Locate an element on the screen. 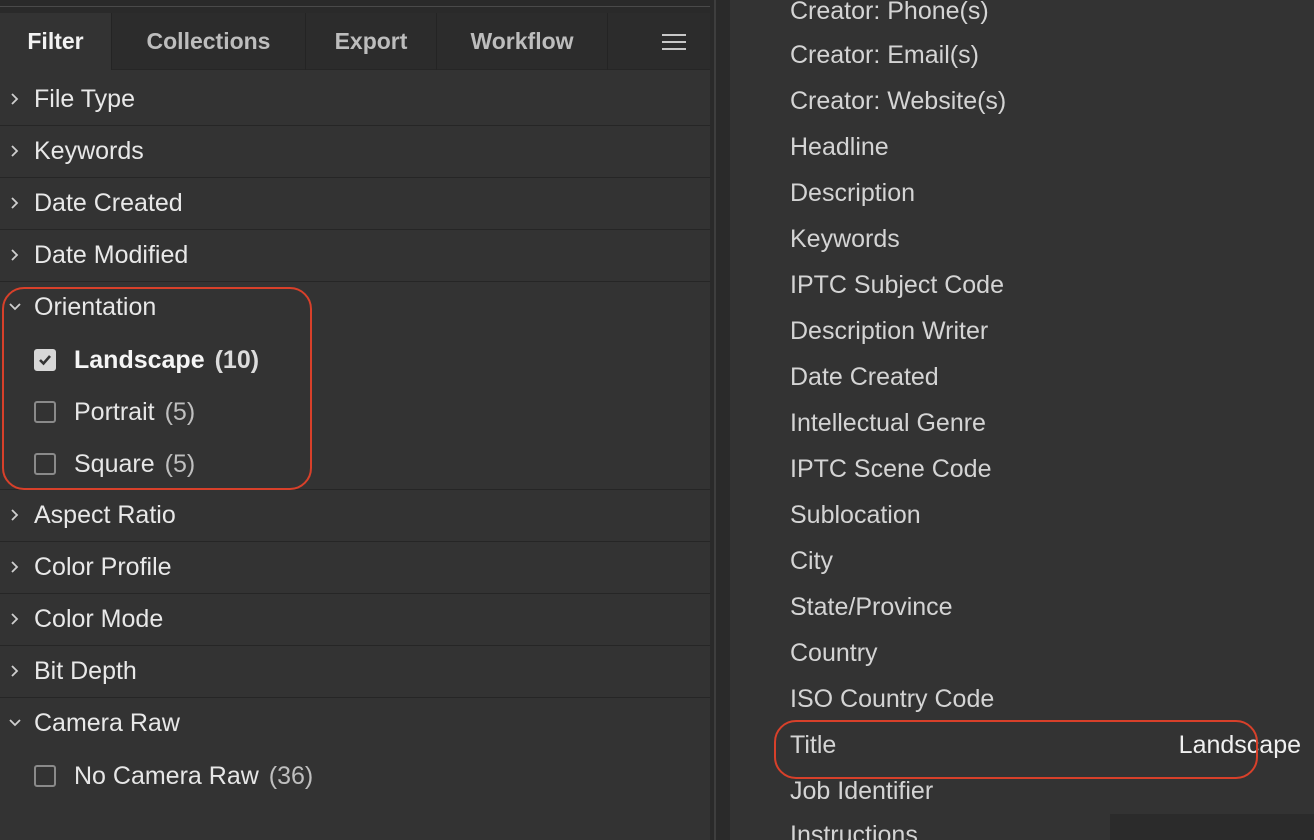 The image size is (1314, 840). title-highlight-callout is located at coordinates (1016, 749).